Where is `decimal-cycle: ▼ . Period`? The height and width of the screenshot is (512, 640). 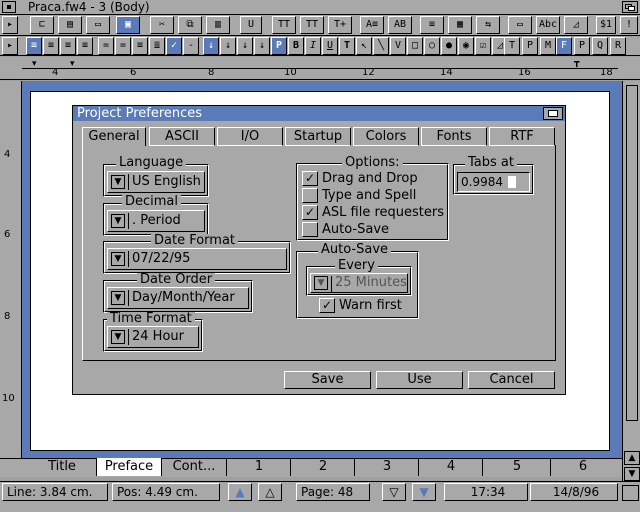 decimal-cycle: ▼ . Period is located at coordinates (156, 221).